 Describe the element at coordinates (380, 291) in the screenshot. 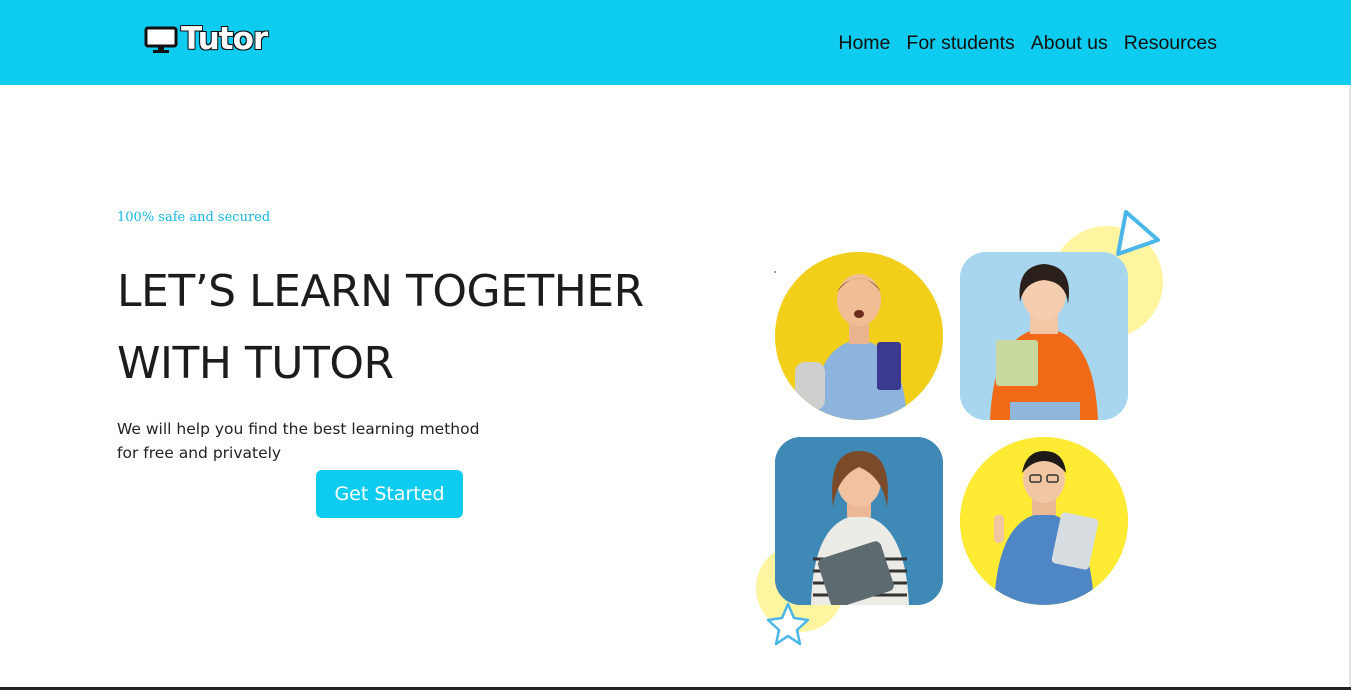

I see `headline-line-1: LET’S LEARN TOGETHER` at that location.